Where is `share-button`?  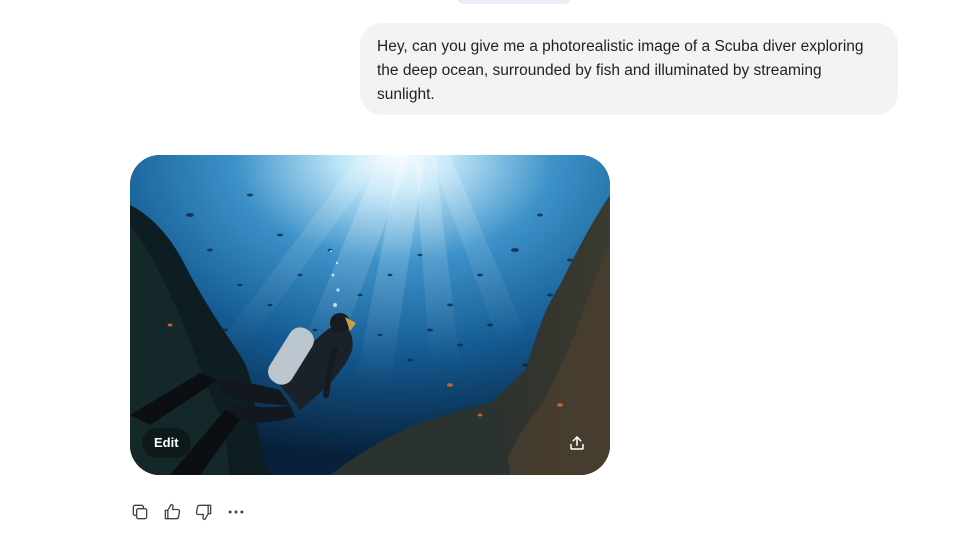
share-button is located at coordinates (577, 443).